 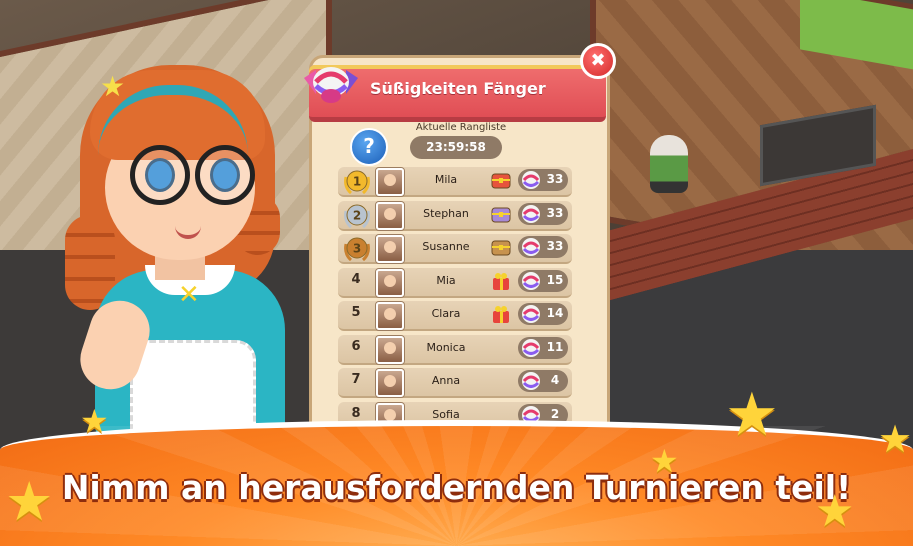 I want to click on leaderboard-row: 6 Monica 11, so click(x=455, y=349).